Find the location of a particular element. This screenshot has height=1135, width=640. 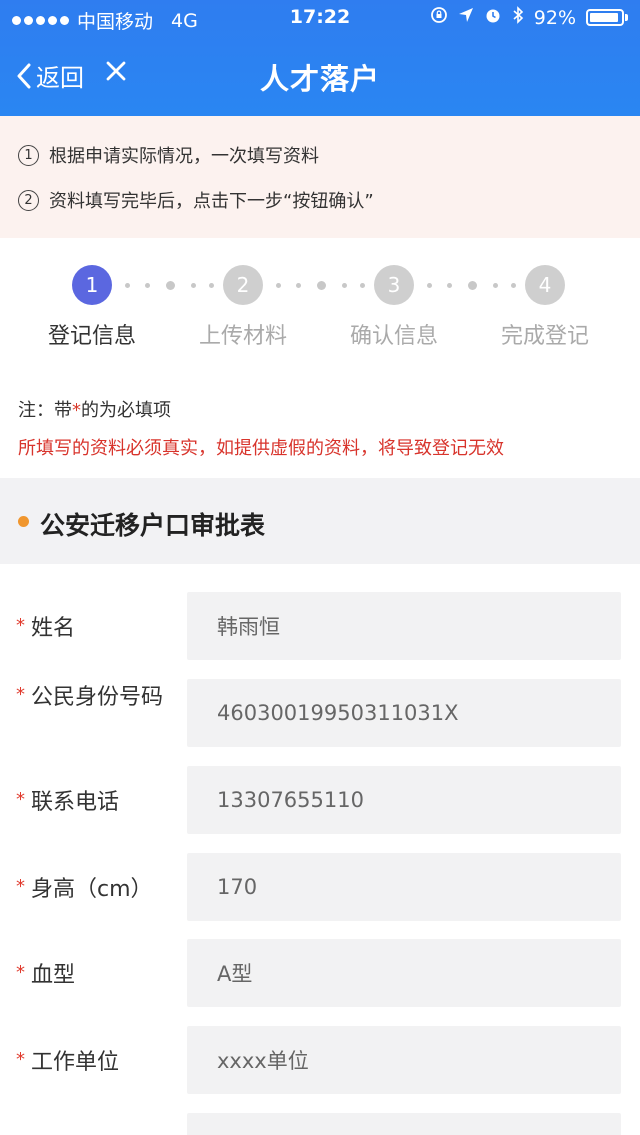

battery-percent: 92% is located at coordinates (554, 17).